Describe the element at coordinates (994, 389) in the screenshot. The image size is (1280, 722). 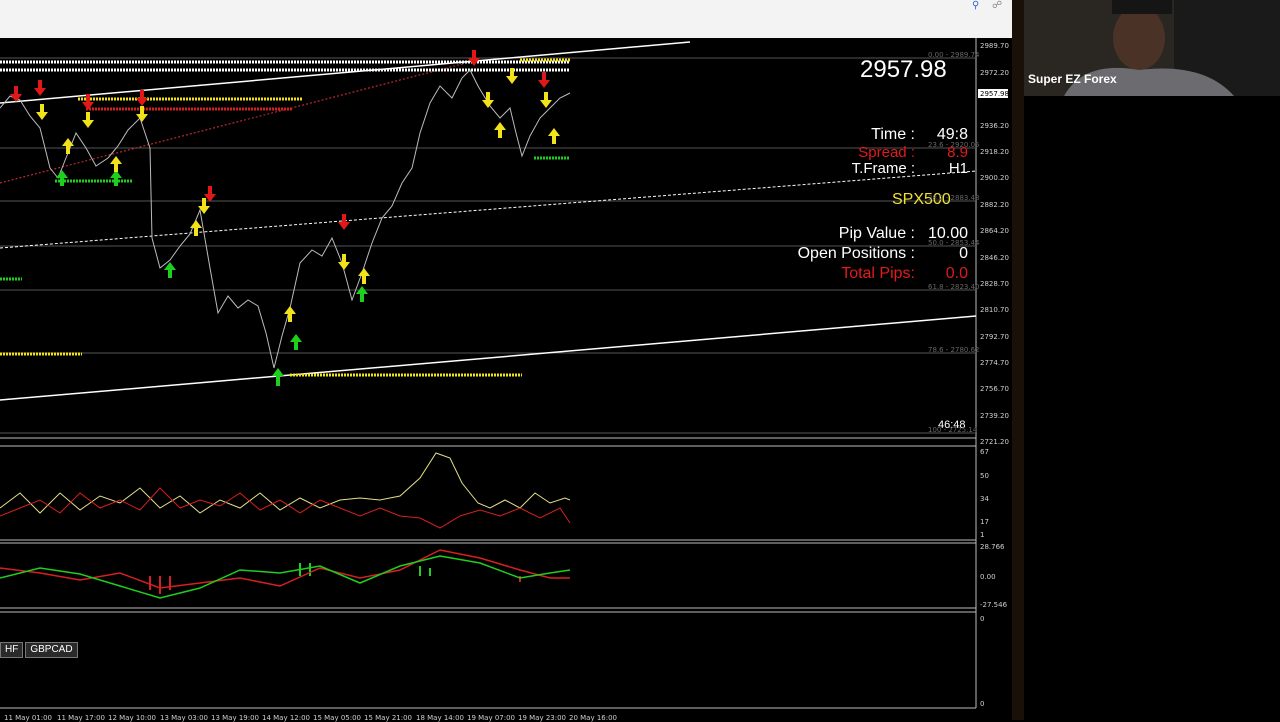
I see `price-axis-label: 2756.70` at that location.